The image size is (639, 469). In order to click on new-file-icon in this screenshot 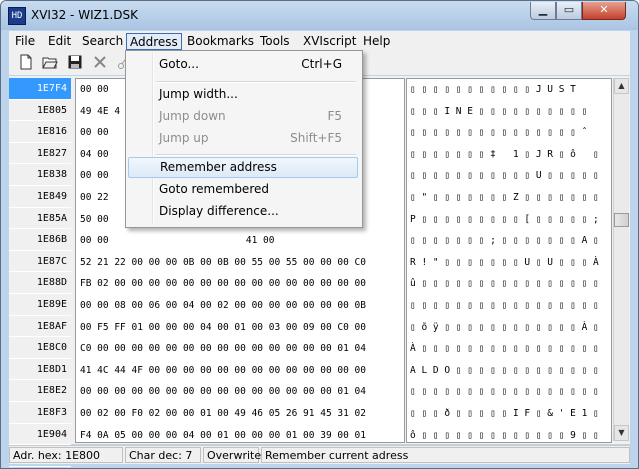, I will do `click(26, 62)`.